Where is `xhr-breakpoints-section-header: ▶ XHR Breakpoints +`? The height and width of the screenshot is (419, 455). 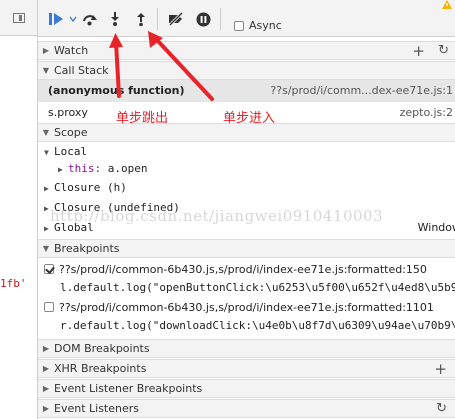 xhr-breakpoints-section-header: ▶ XHR Breakpoints + is located at coordinates (246, 368).